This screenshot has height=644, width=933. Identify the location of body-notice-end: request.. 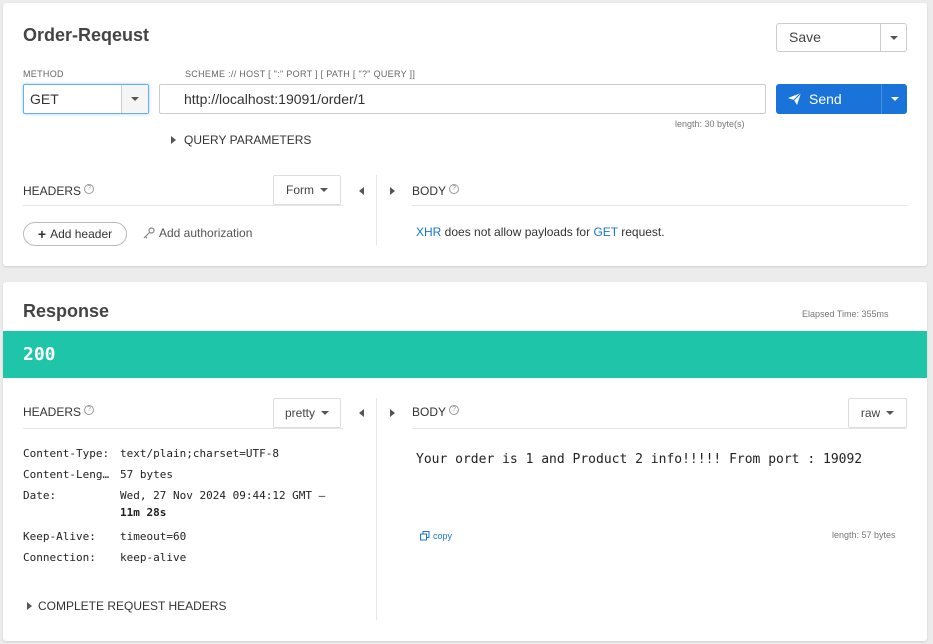
(641, 232).